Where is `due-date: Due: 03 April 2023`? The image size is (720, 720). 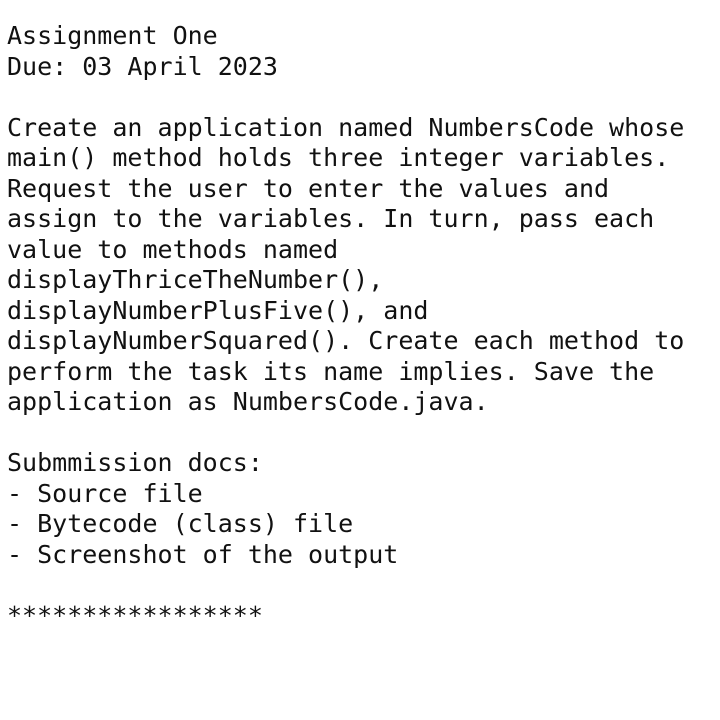
due-date: Due: 03 April 2023 is located at coordinates (142, 66).